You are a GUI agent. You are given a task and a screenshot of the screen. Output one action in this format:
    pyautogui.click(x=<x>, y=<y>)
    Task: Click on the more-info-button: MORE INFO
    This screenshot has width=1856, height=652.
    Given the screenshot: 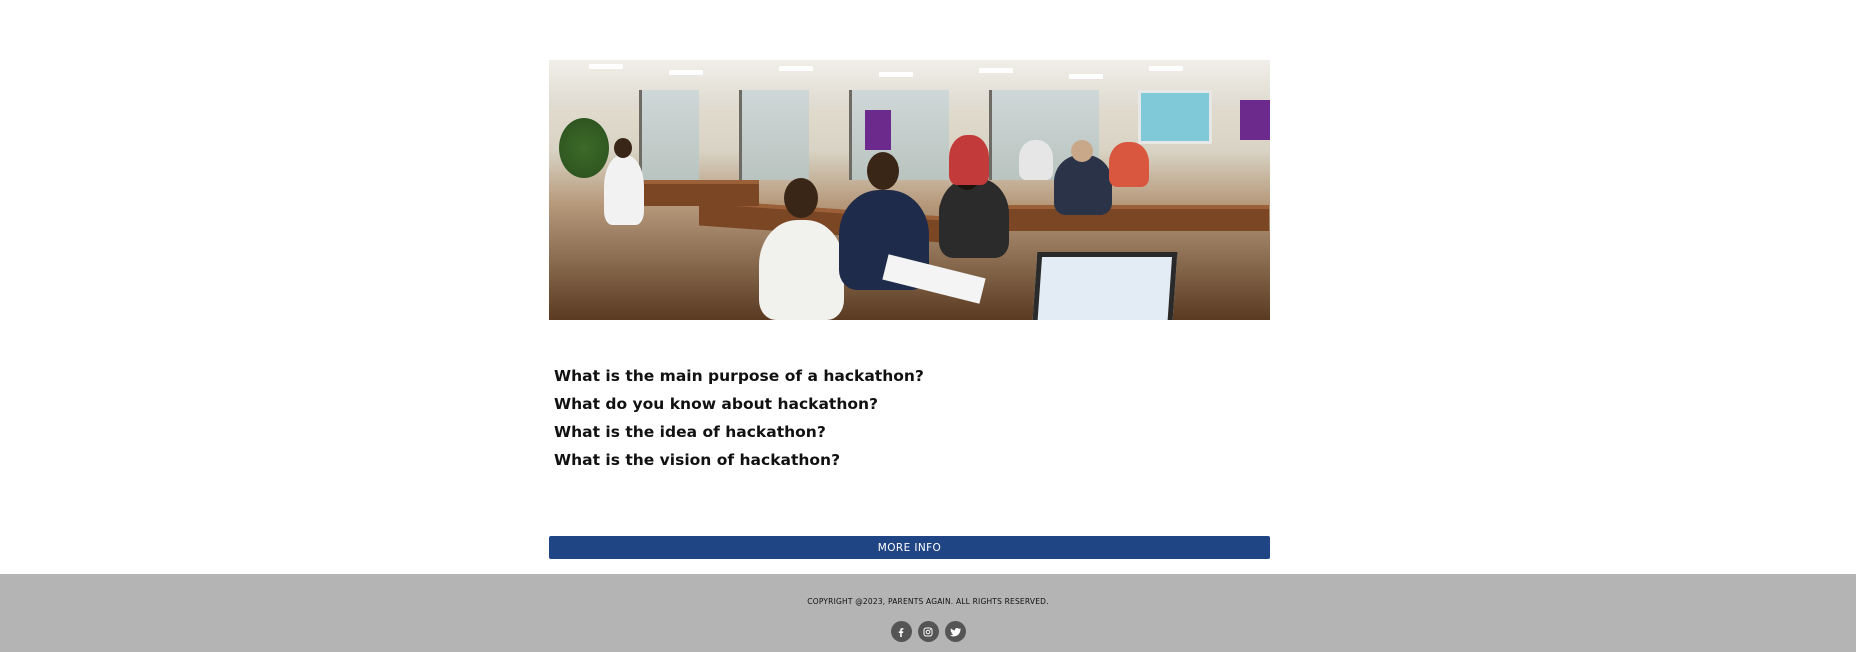 What is the action you would take?
    pyautogui.click(x=909, y=547)
    